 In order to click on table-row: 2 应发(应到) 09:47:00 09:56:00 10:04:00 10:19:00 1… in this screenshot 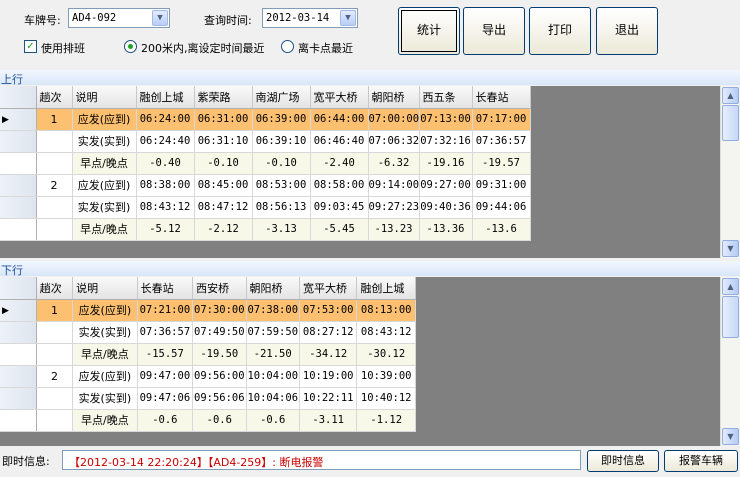, I will do `click(208, 376)`.